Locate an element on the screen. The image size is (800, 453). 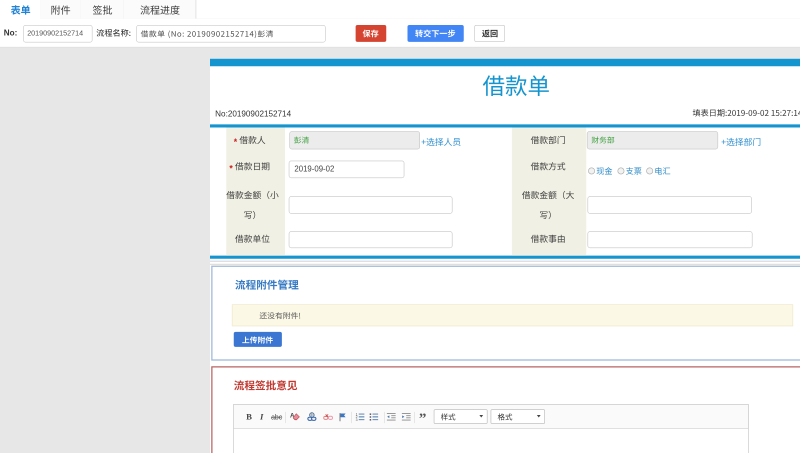
svg-text: 3 is located at coordinates (356, 420).